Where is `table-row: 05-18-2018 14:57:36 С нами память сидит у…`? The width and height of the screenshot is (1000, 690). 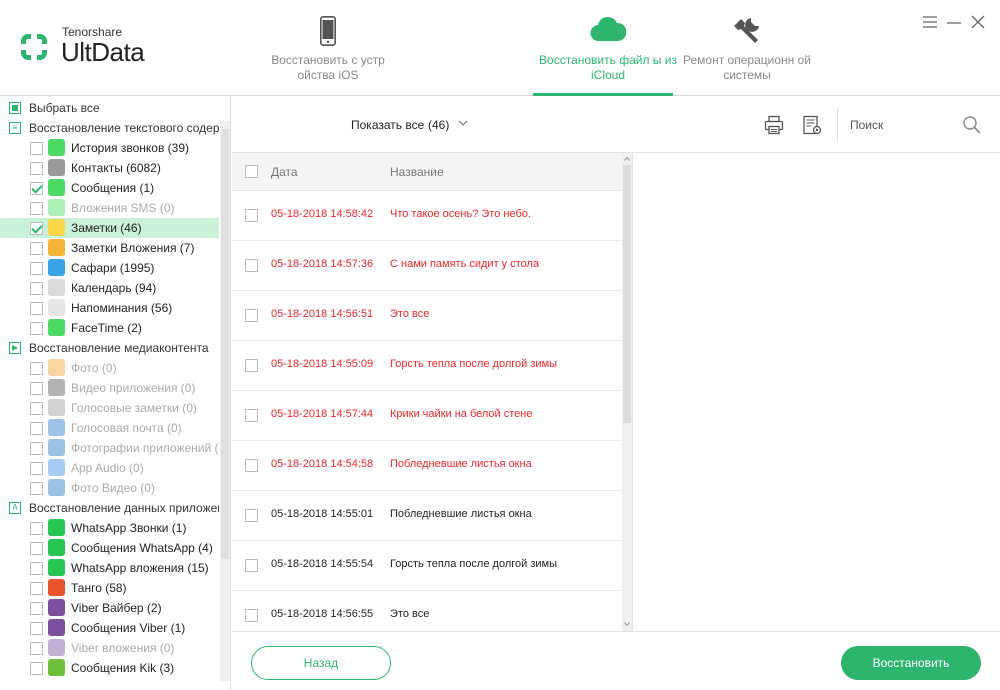
table-row: 05-18-2018 14:57:36 С нами память сидит у… is located at coordinates (427, 266).